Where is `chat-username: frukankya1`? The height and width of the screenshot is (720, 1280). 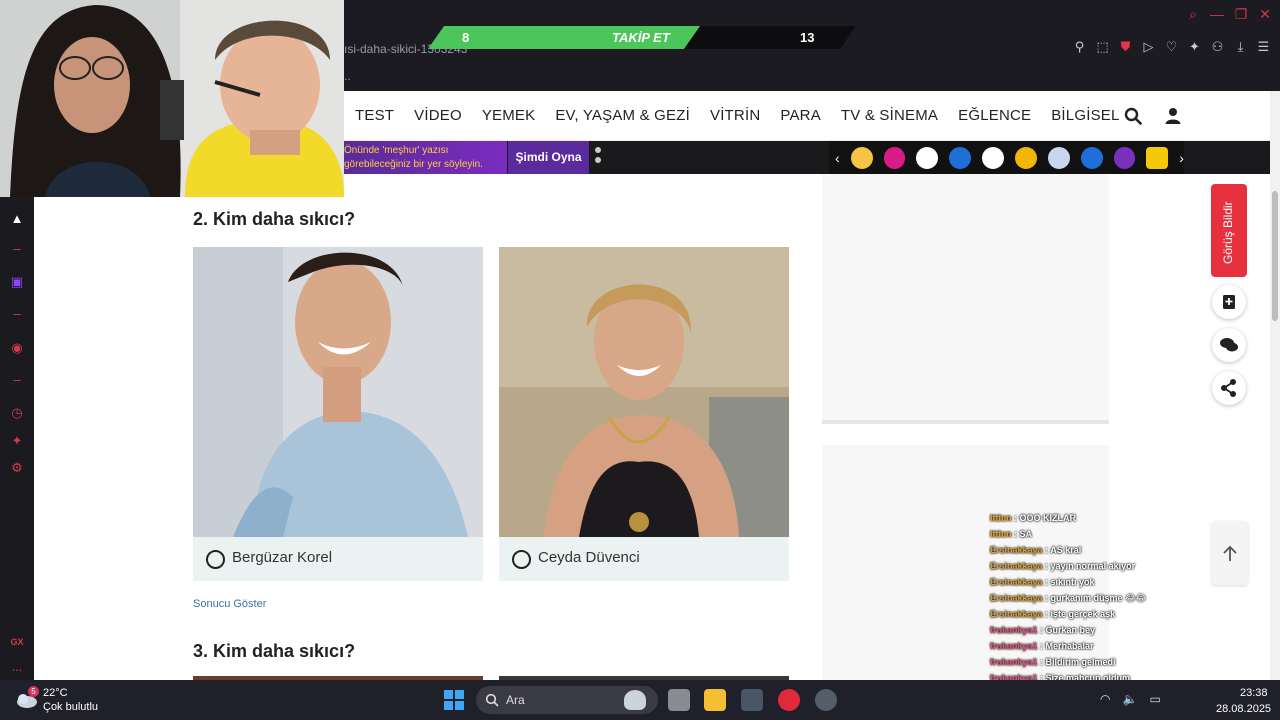 chat-username: frukankya1 is located at coordinates (1014, 646).